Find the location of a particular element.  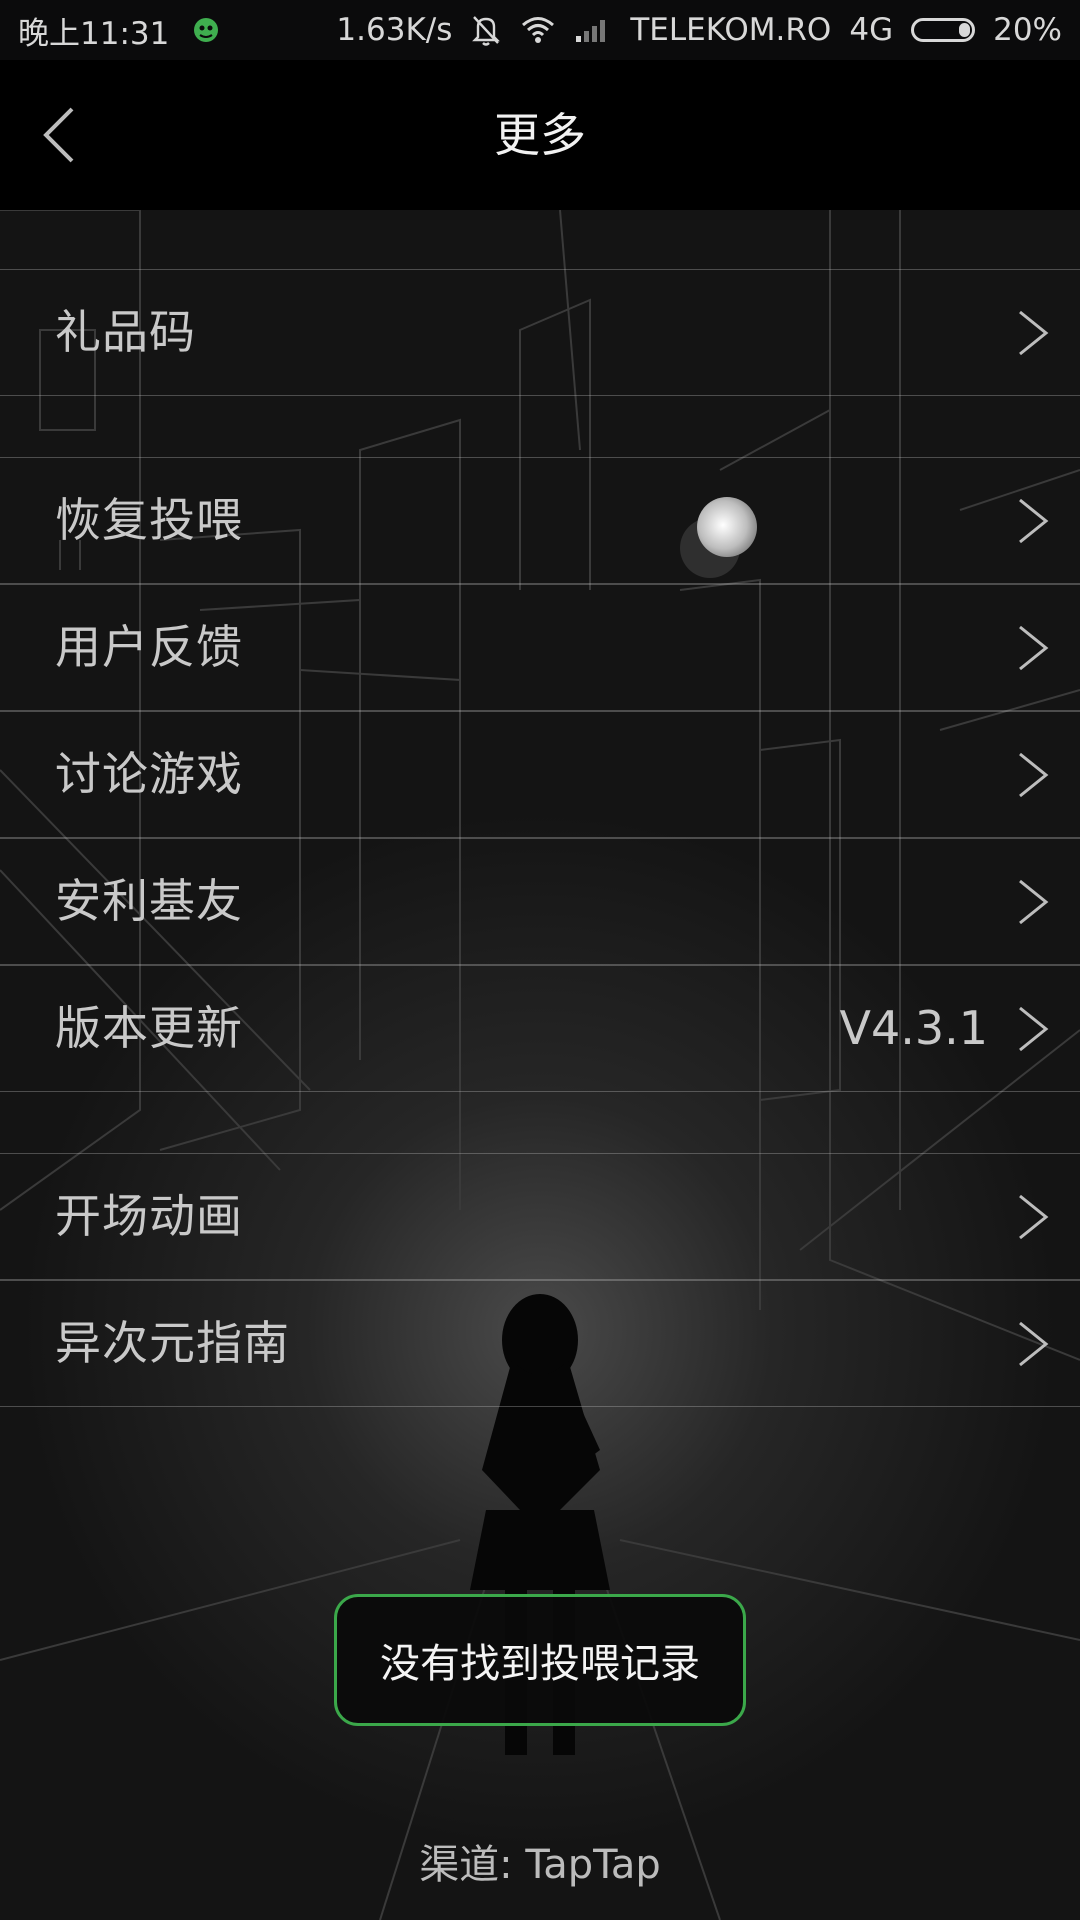

toast-message: 没有找到投喂记录 is located at coordinates (540, 1660).